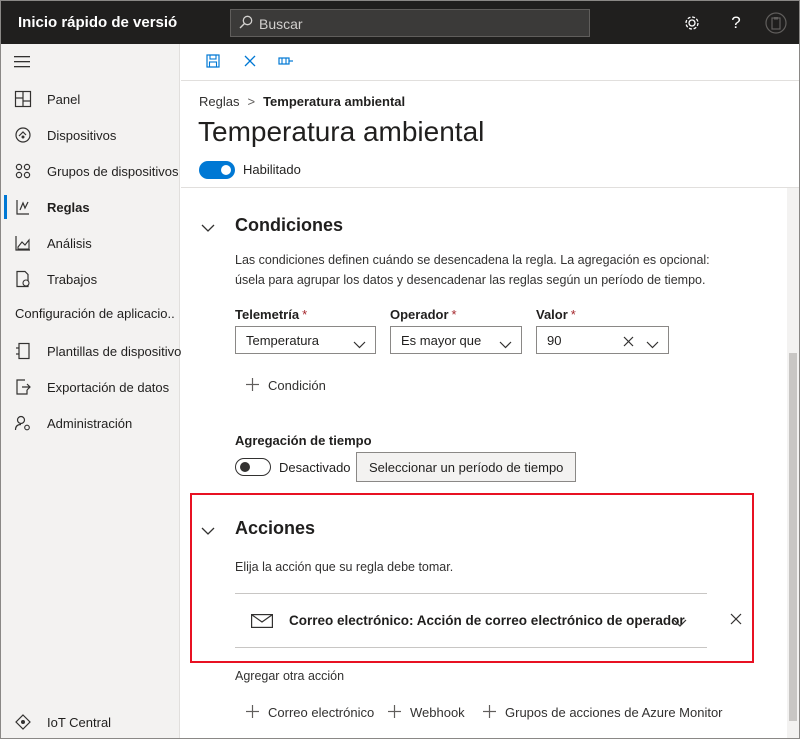 Image resolution: width=800 pixels, height=739 pixels. I want to click on telemetry-dropdown: Temperatura, so click(305, 340).